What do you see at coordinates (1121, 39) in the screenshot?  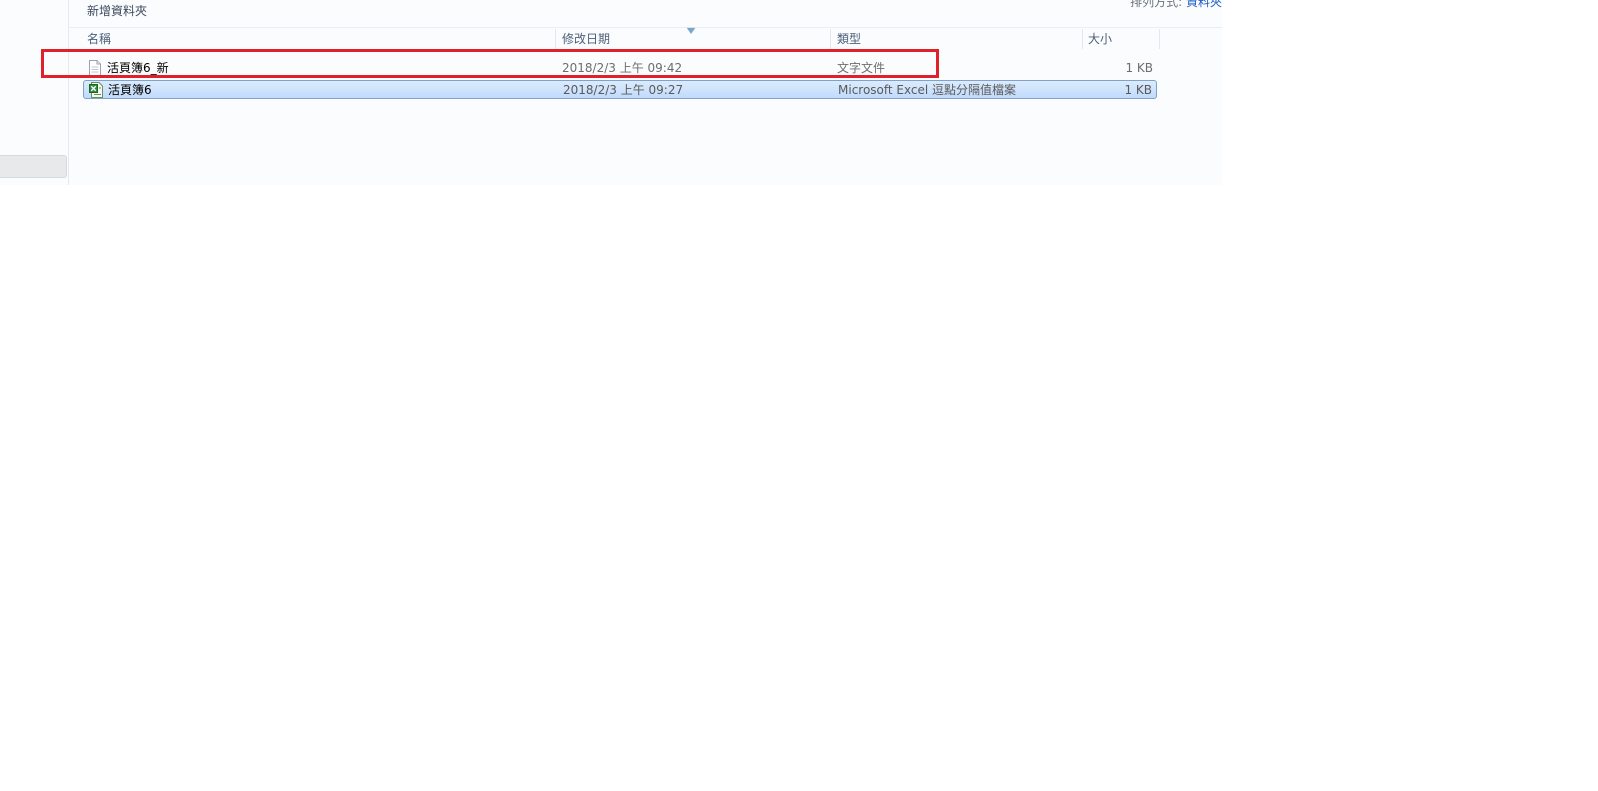 I see `column-header-size: 大小` at bounding box center [1121, 39].